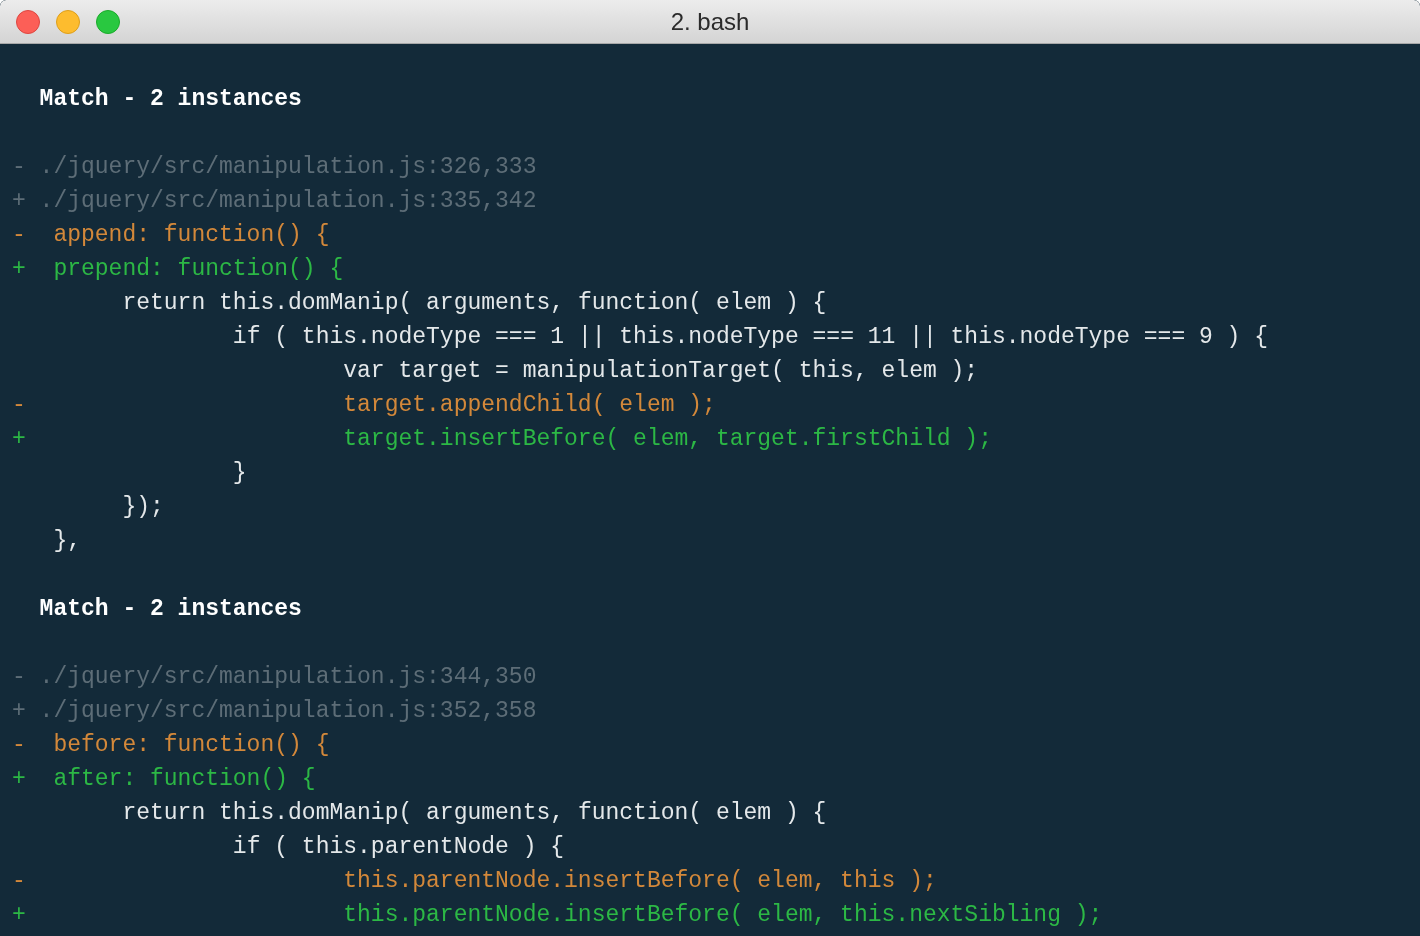 The image size is (1420, 936). What do you see at coordinates (398, 847) in the screenshot?
I see `code-line: if ( this.parentNode ) {` at bounding box center [398, 847].